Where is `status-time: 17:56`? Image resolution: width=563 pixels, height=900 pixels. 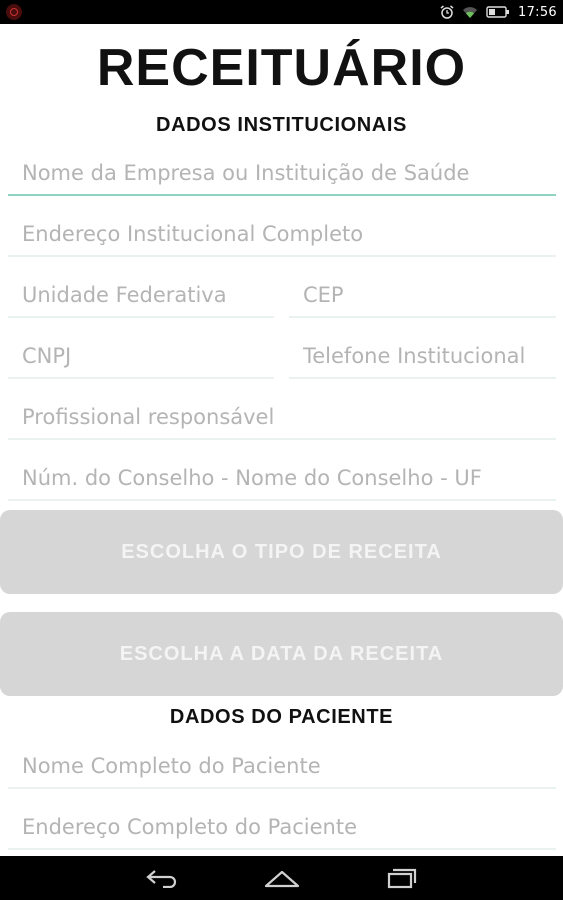
status-time: 17:56 is located at coordinates (537, 12).